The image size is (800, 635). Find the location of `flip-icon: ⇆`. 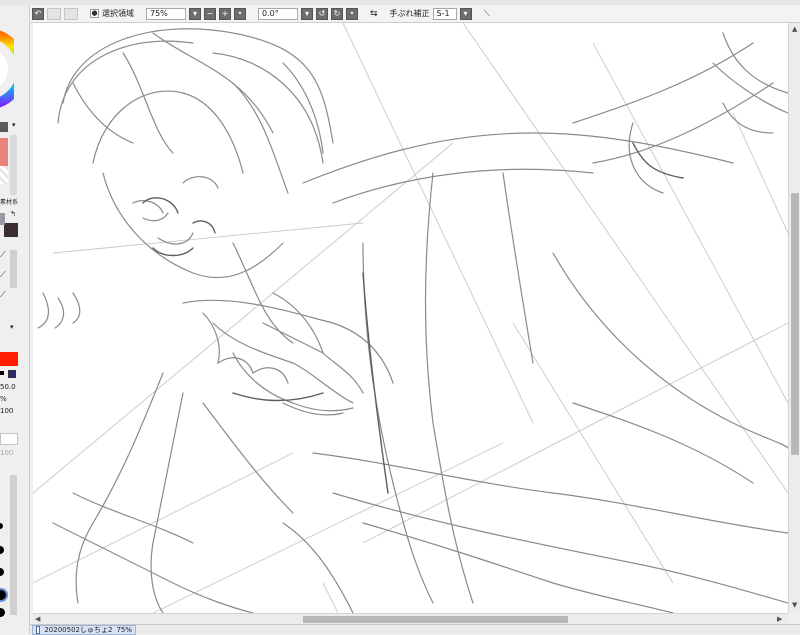

flip-icon: ⇆ is located at coordinates (374, 14).